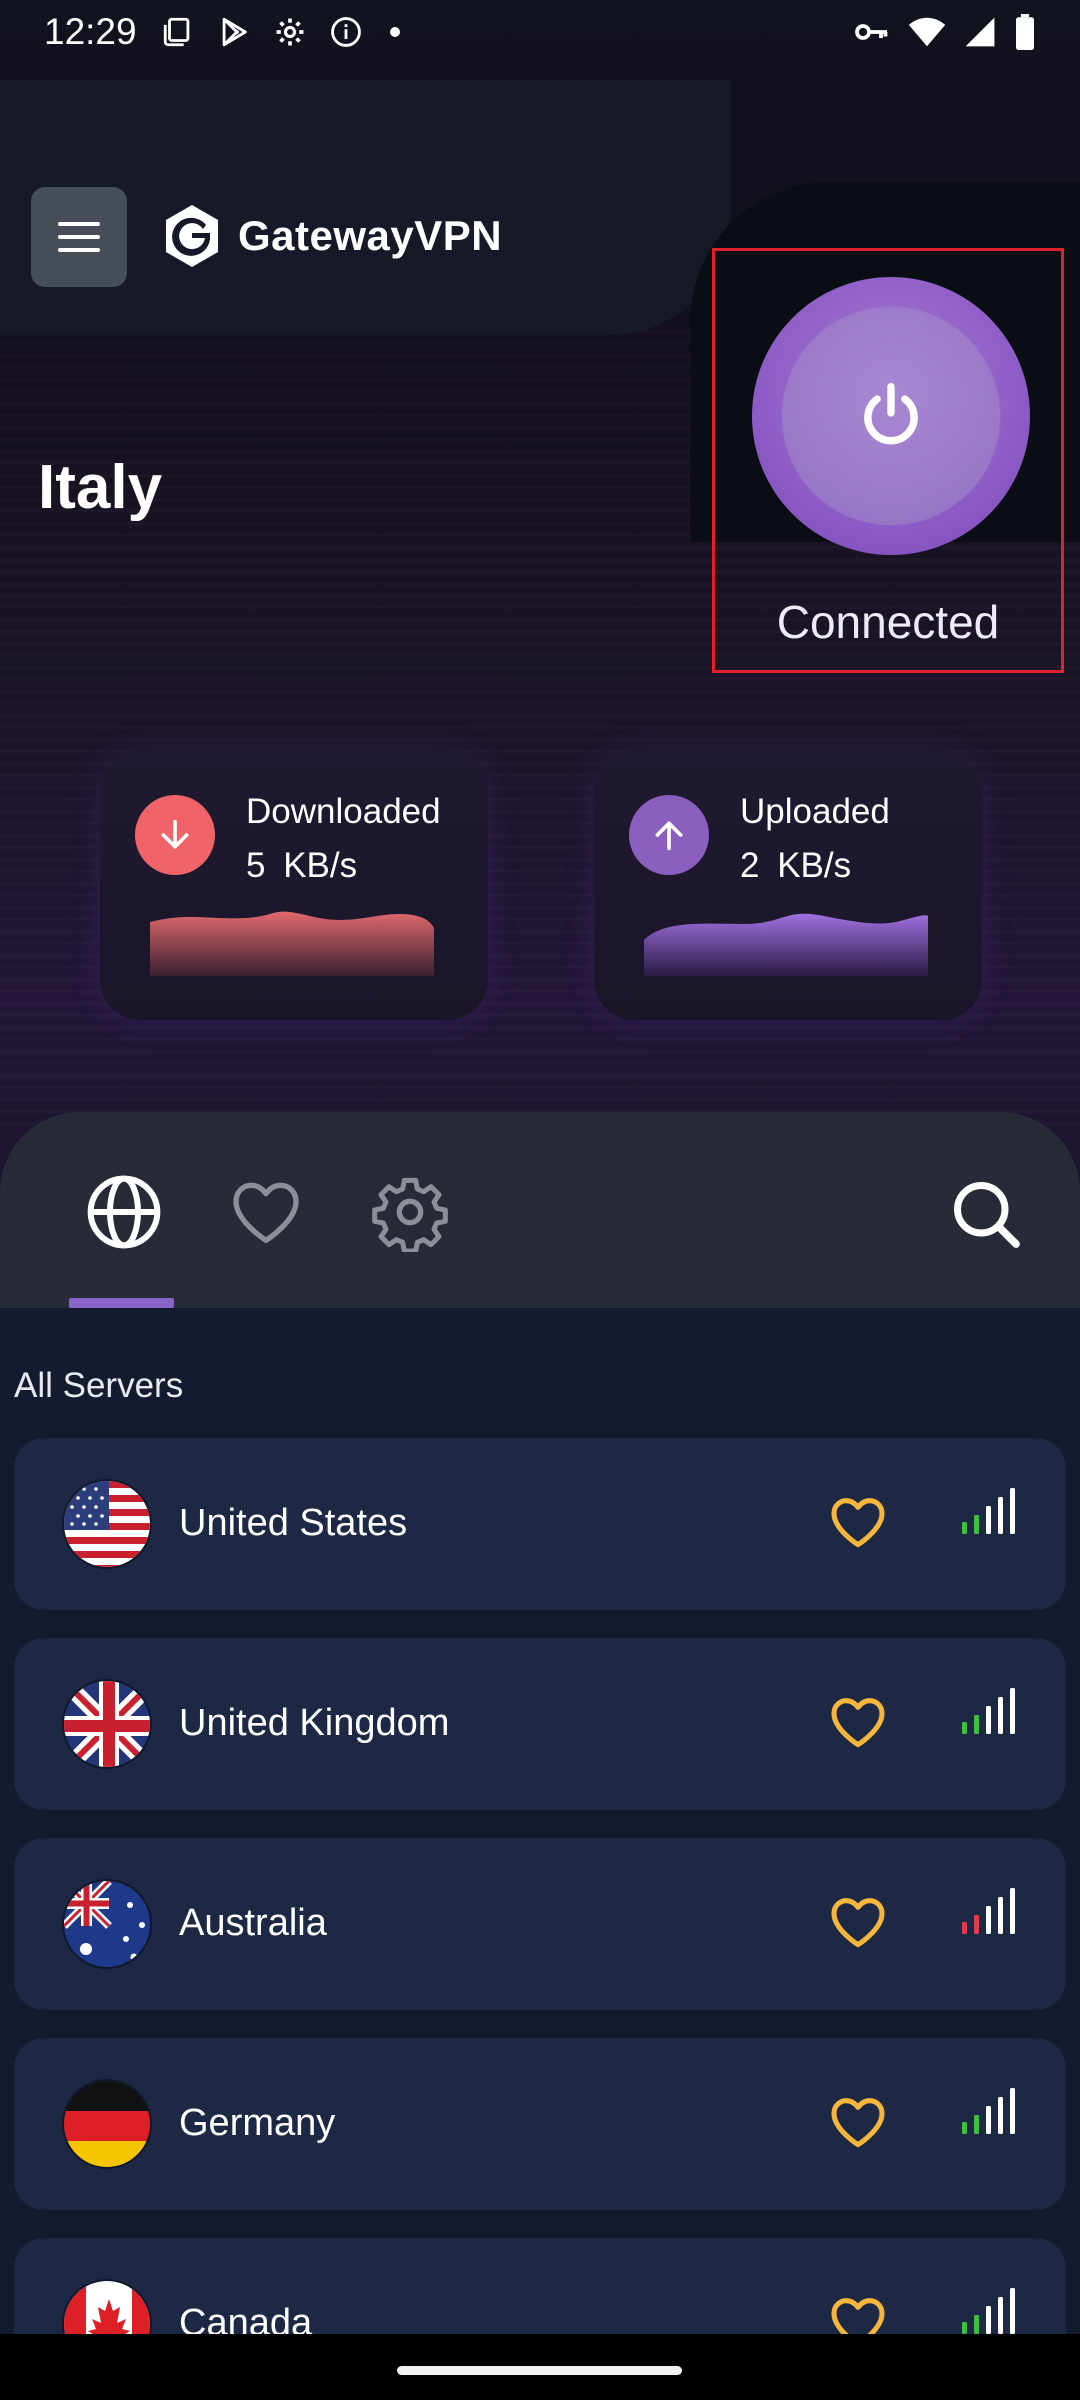 Image resolution: width=1080 pixels, height=2400 pixels. Describe the element at coordinates (540, 1724) in the screenshot. I see `server-row-united-kingdom: United Kingdom` at that location.